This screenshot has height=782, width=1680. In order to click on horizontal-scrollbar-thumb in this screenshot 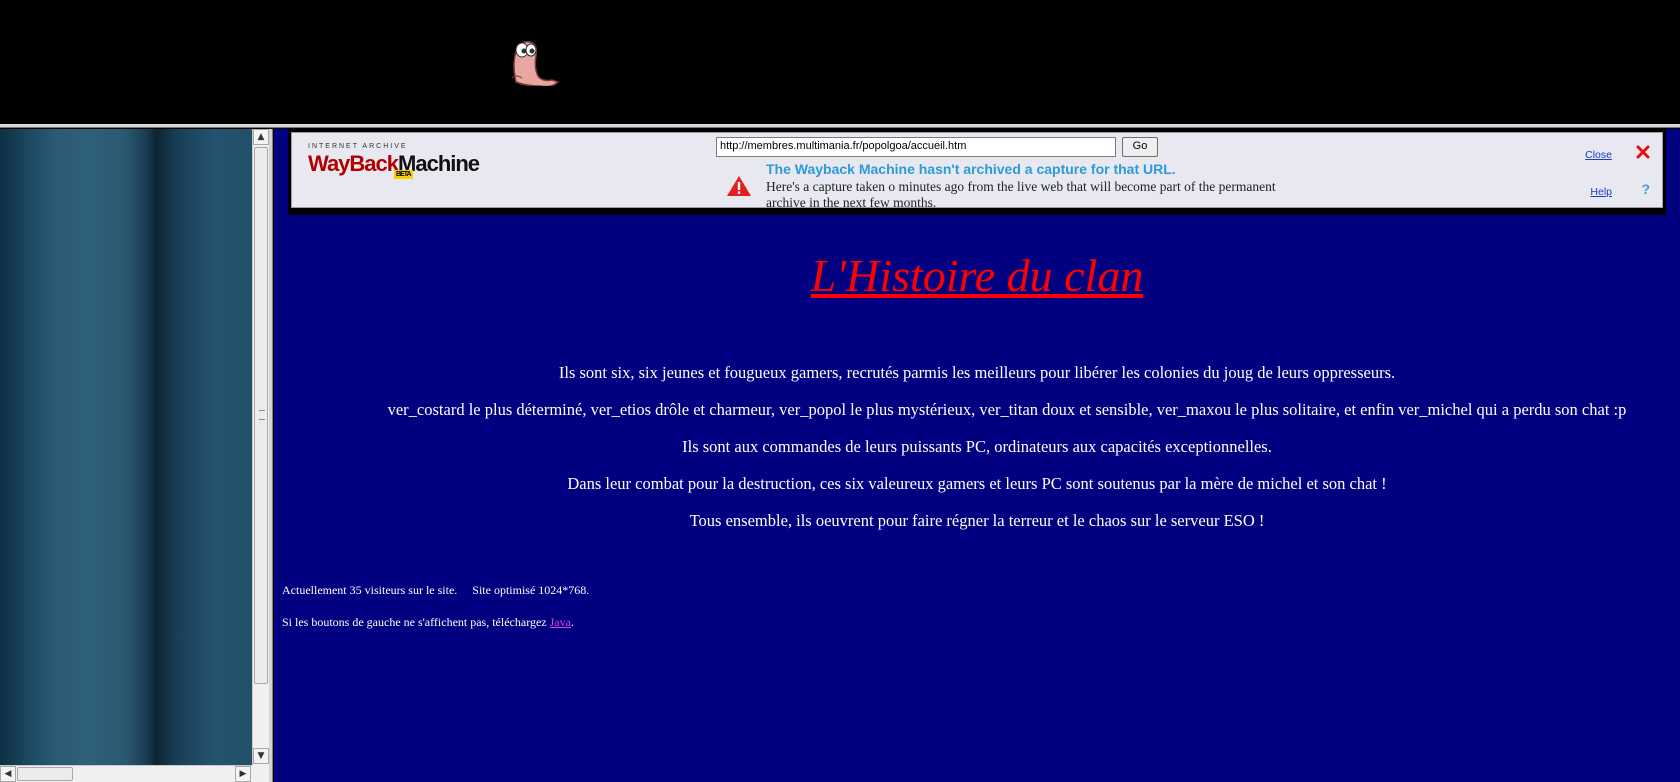, I will do `click(45, 774)`.